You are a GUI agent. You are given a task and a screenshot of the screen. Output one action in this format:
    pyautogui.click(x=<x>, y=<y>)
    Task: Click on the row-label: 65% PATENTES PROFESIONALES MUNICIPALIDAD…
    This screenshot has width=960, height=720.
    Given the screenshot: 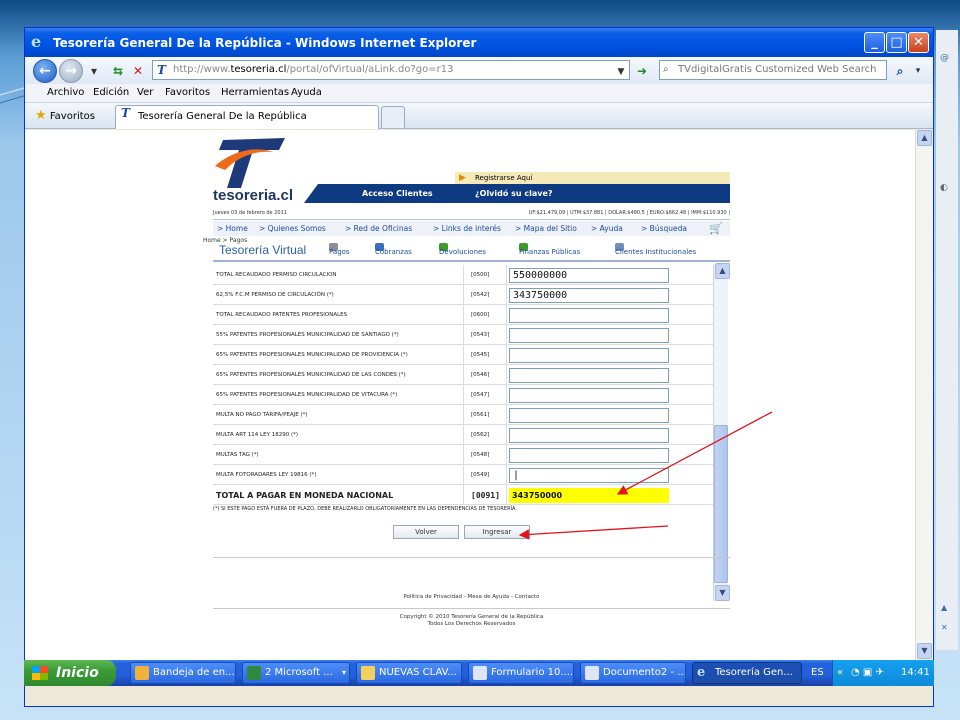 What is the action you would take?
    pyautogui.click(x=307, y=395)
    